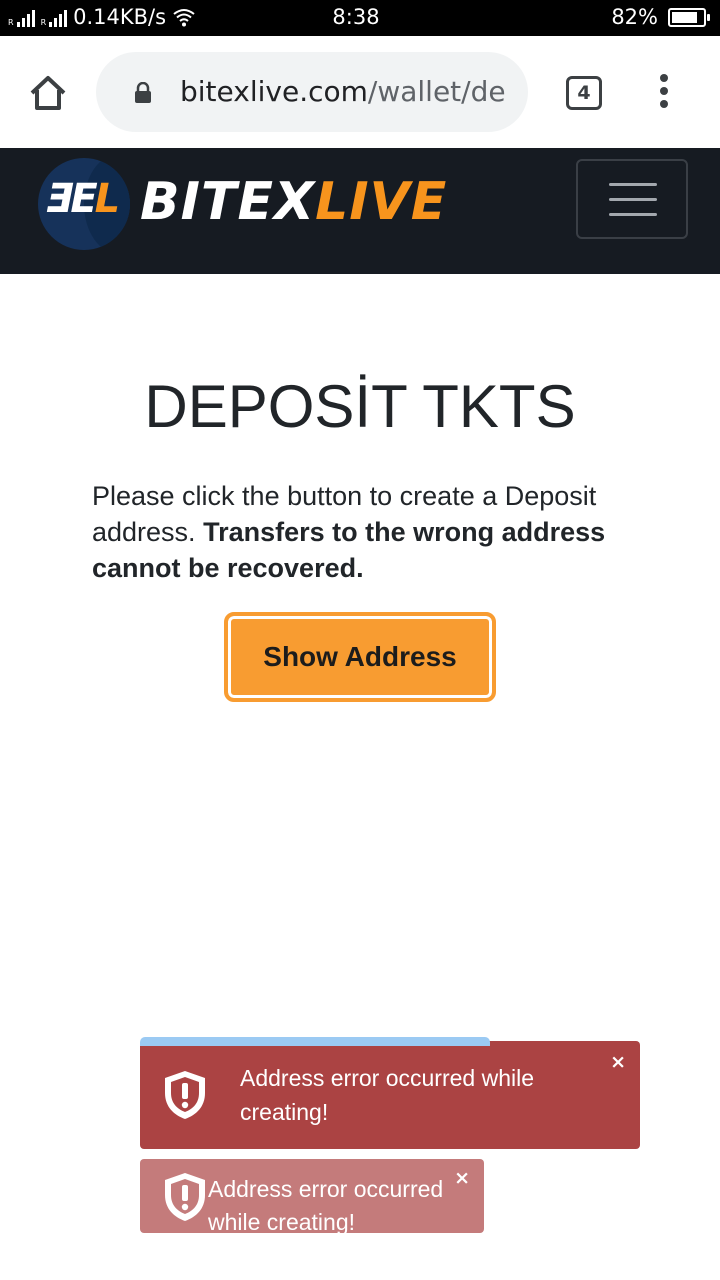 The image size is (720, 1280). What do you see at coordinates (634, 17) in the screenshot?
I see `battery-percent: 82%` at bounding box center [634, 17].